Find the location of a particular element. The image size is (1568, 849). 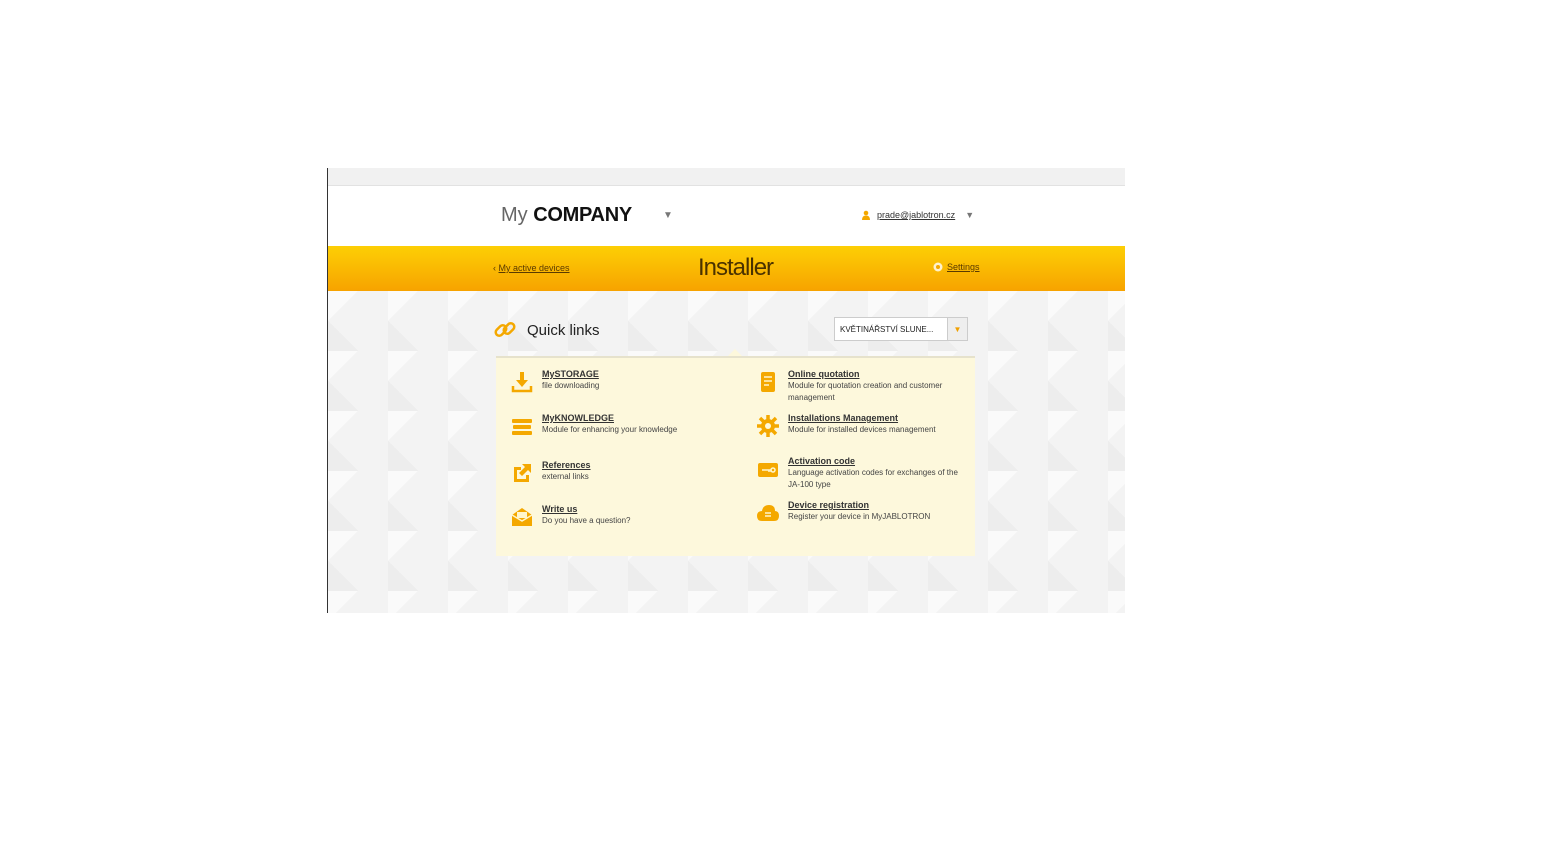

activation-code-link: Activation code is located at coordinates (878, 461).